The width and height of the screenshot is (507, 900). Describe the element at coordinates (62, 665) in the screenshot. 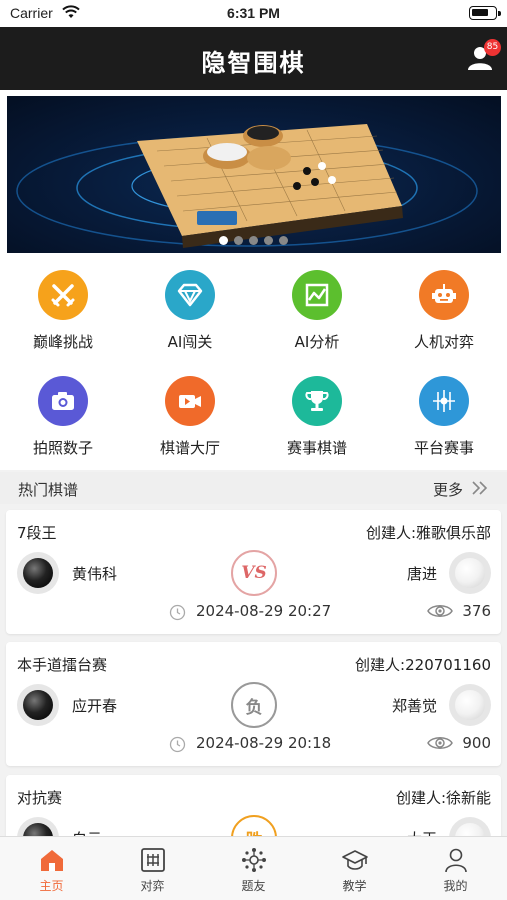

I see `game-name: 本手道擂台赛` at that location.